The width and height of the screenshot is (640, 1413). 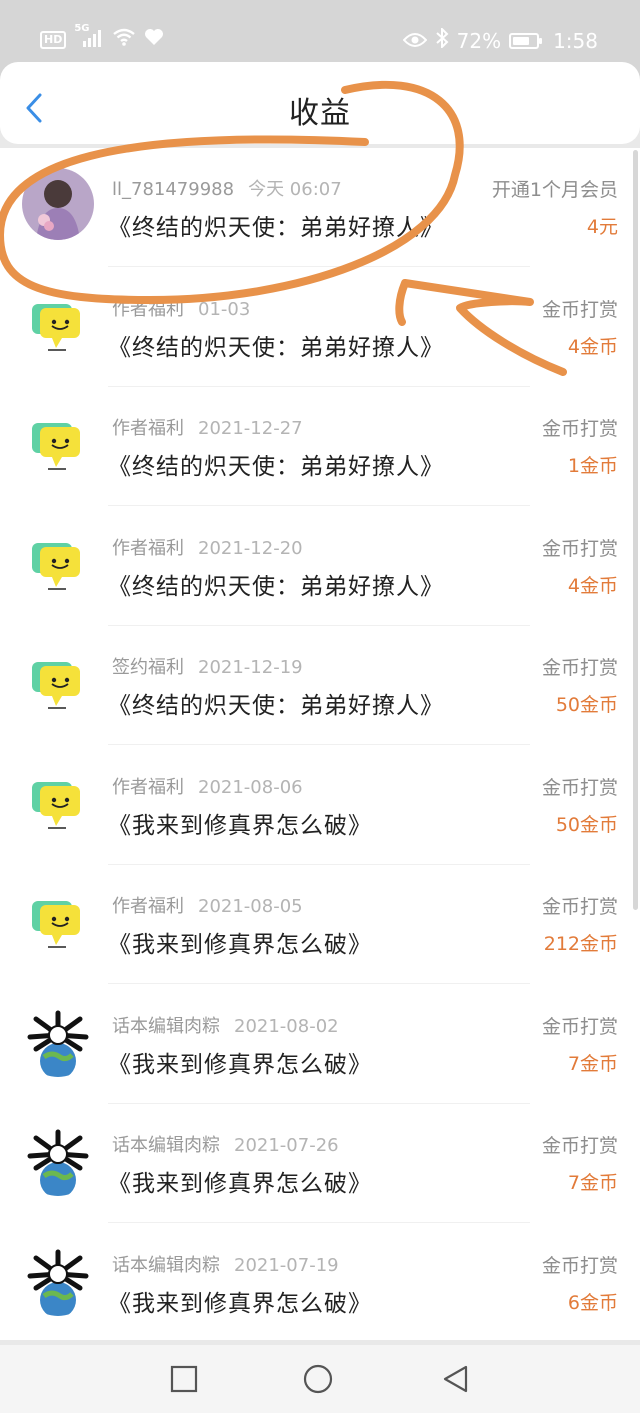 I want to click on list-item: 作者福利 2021-08-05 《我来到修真界怎么破》 金币打赏 212金币, so click(x=320, y=924).